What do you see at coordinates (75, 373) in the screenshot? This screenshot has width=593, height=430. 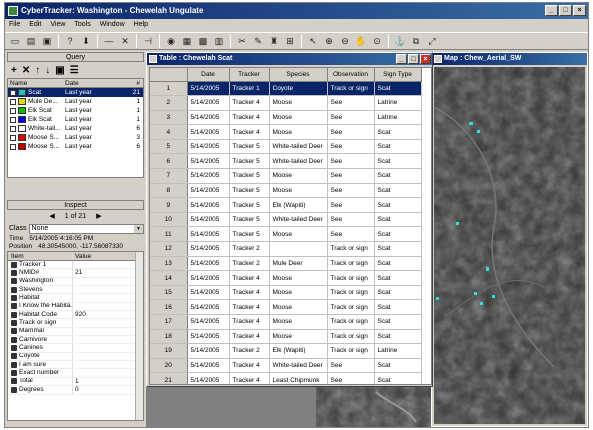 I see `inspect-row: Exact number` at bounding box center [75, 373].